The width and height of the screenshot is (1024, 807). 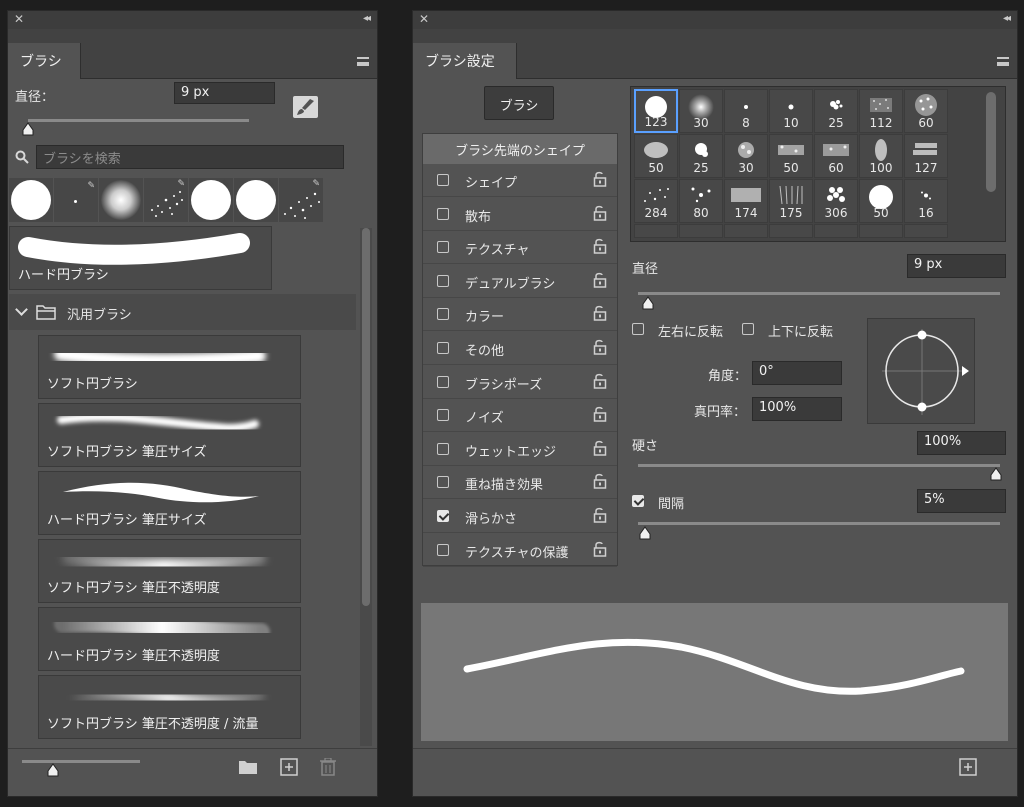 What do you see at coordinates (638, 329) in the screenshot?
I see `flip-x-checkbox` at bounding box center [638, 329].